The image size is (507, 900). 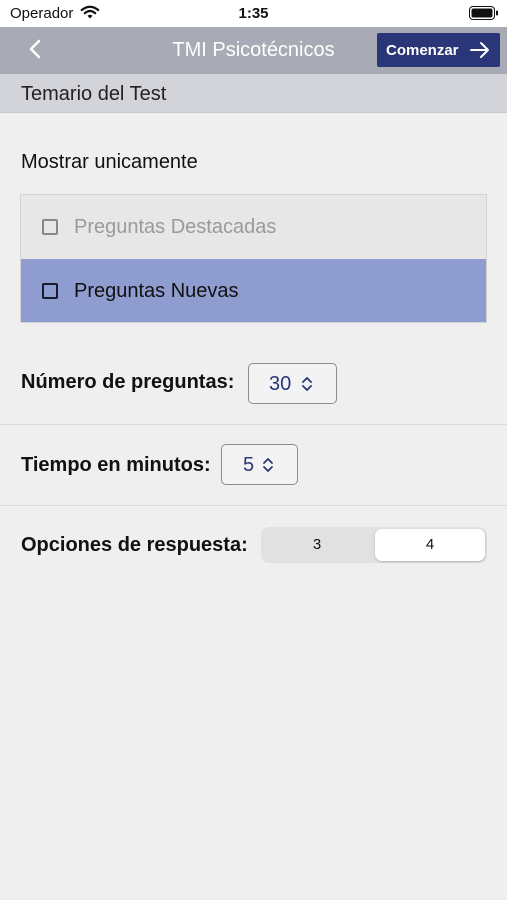 What do you see at coordinates (175, 227) in the screenshot?
I see `option-label: Preguntas Destacadas` at bounding box center [175, 227].